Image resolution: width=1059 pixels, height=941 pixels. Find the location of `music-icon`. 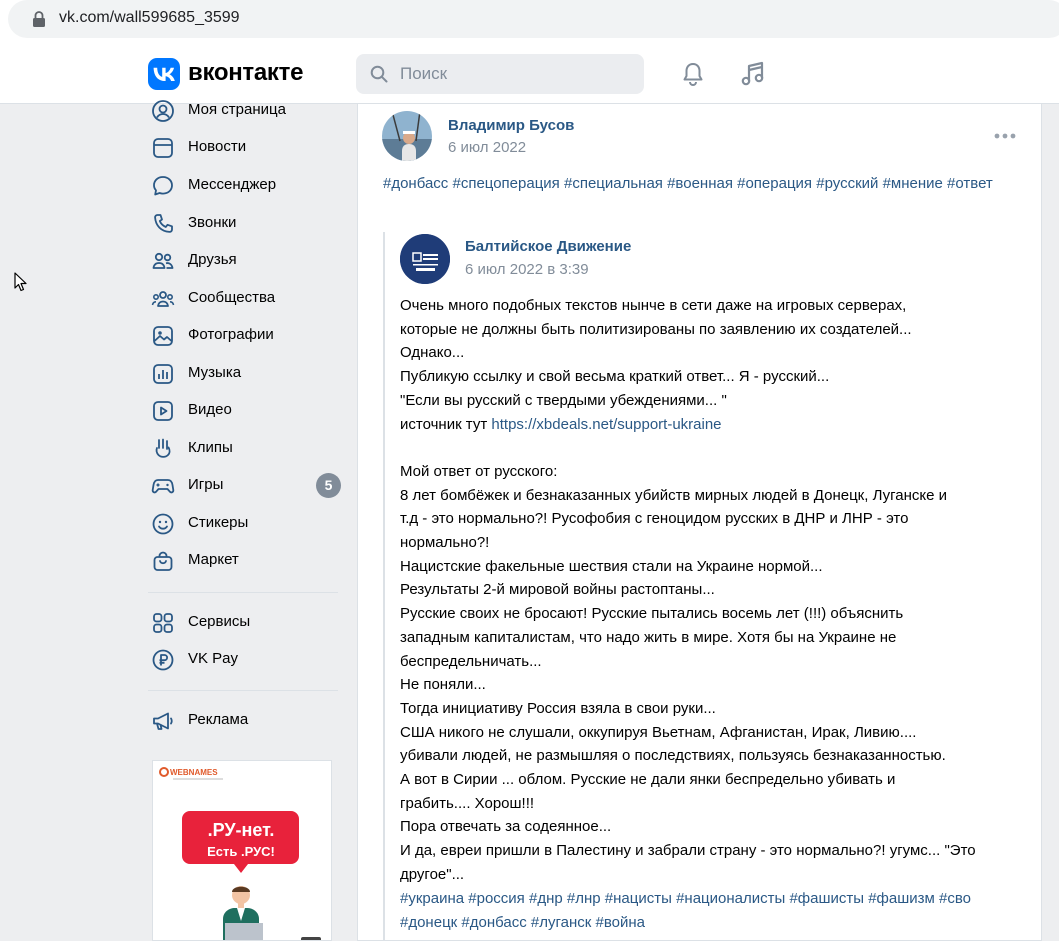

music-icon is located at coordinates (163, 374).